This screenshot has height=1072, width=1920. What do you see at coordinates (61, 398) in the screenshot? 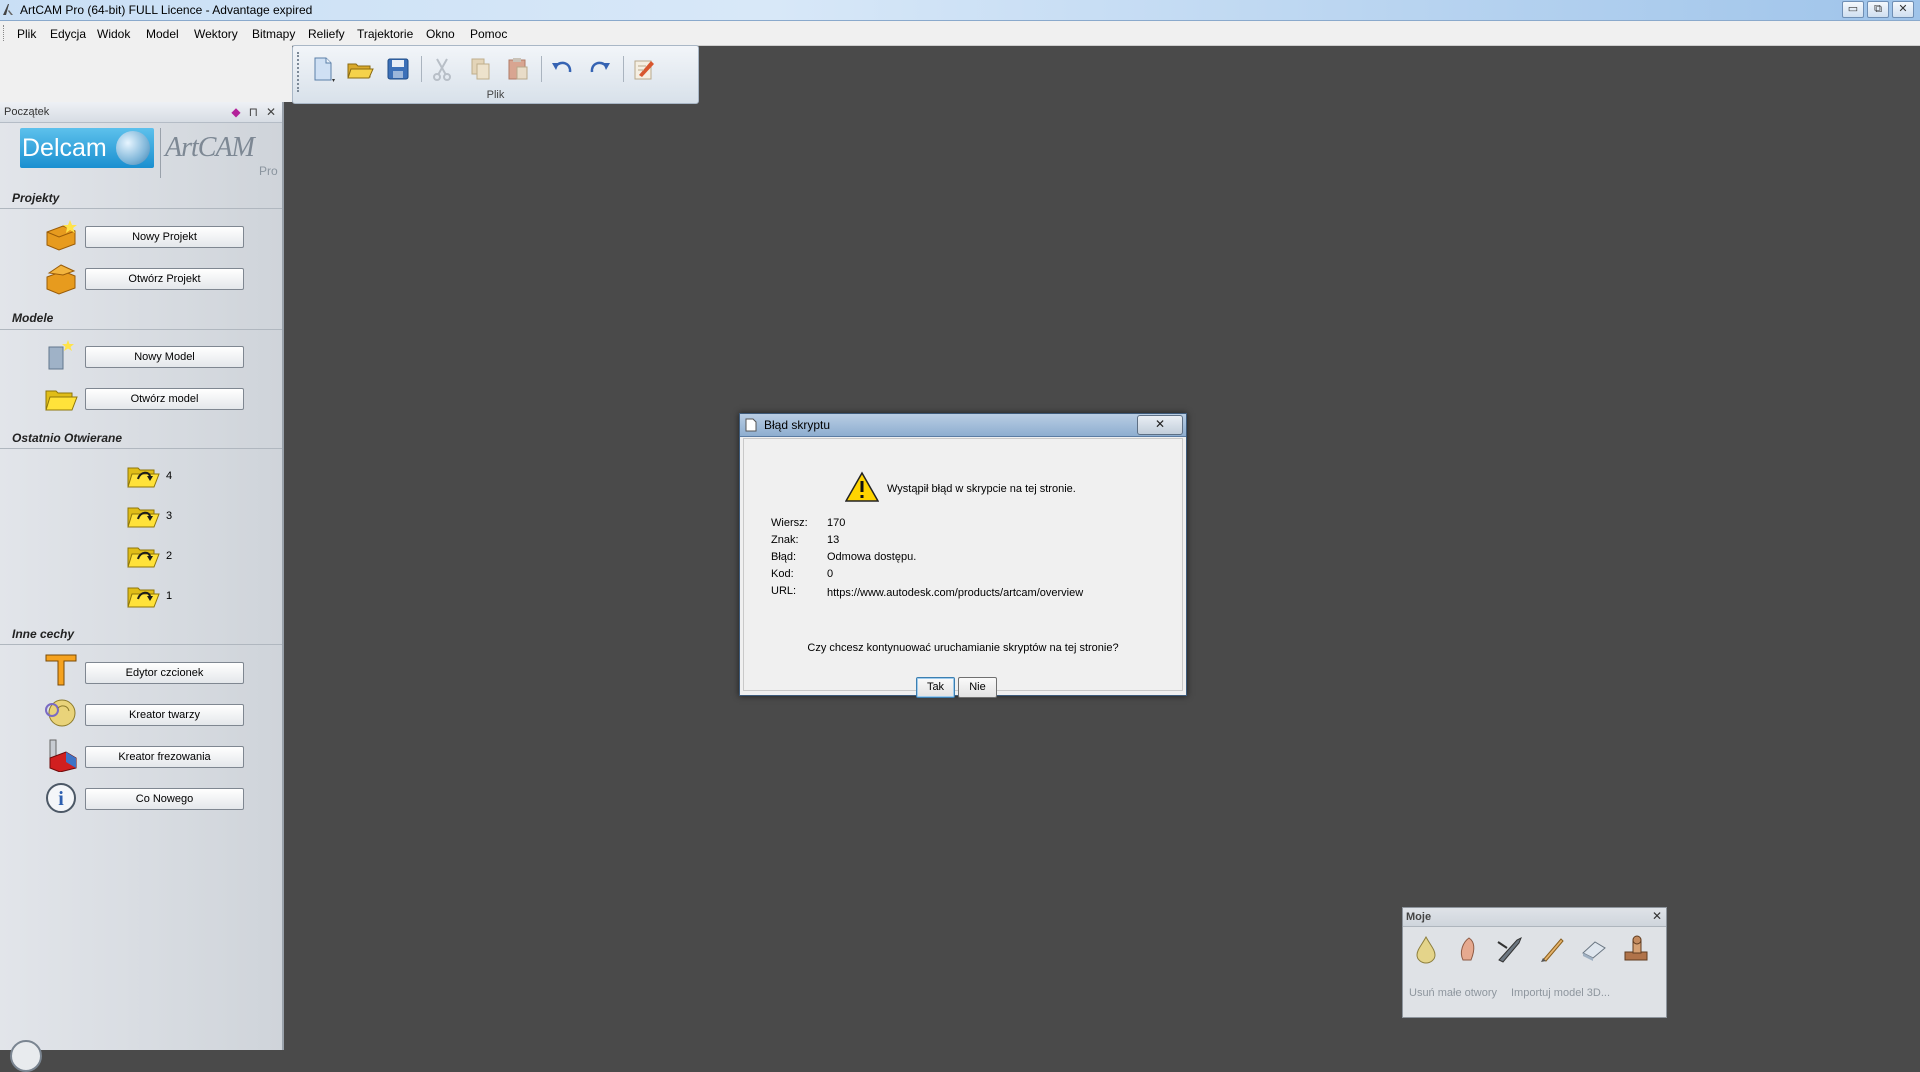
I see `open-model-icon` at bounding box center [61, 398].